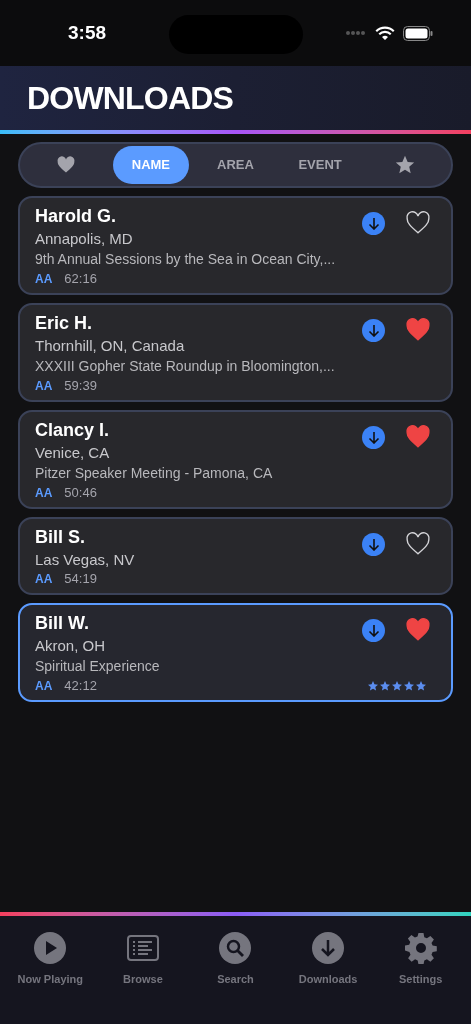 This screenshot has height=1024, width=471. Describe the element at coordinates (66, 165) in the screenshot. I see `heart-icon` at that location.